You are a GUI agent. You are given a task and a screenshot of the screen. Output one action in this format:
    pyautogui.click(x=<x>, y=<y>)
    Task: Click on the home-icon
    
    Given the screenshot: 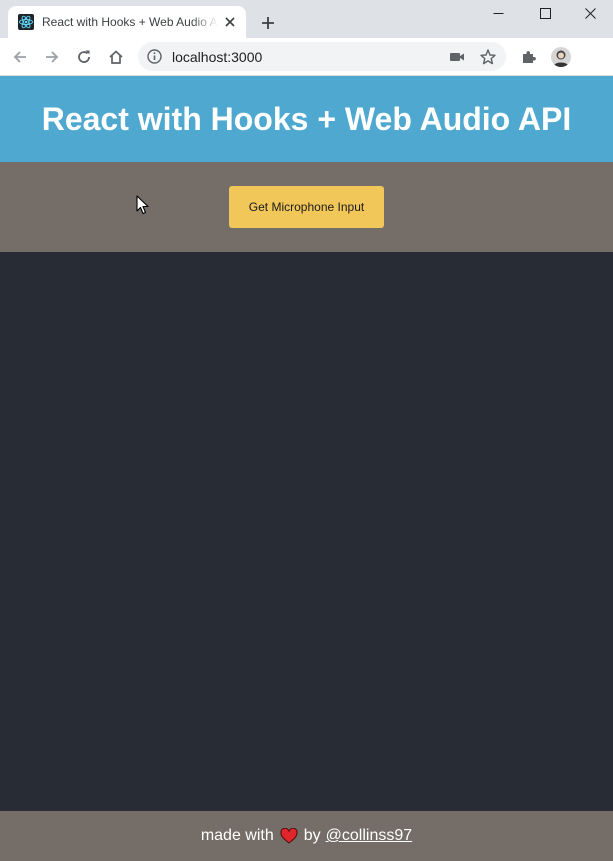 What is the action you would take?
    pyautogui.click(x=116, y=57)
    